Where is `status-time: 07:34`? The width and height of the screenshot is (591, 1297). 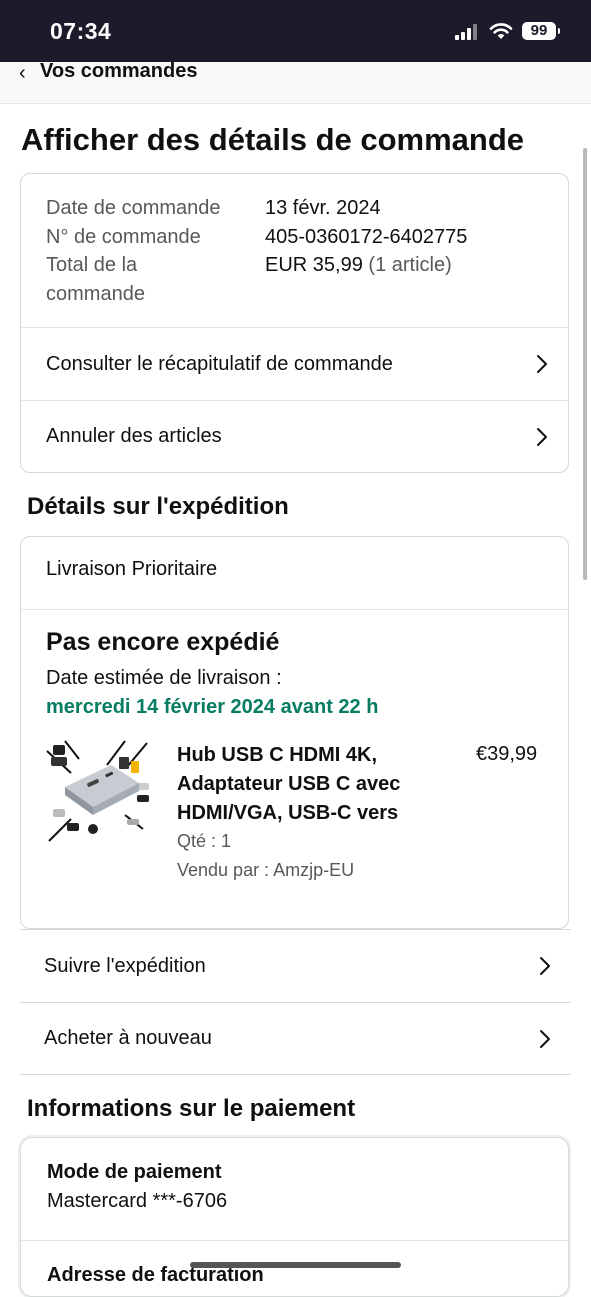
status-time: 07:34 is located at coordinates (81, 31).